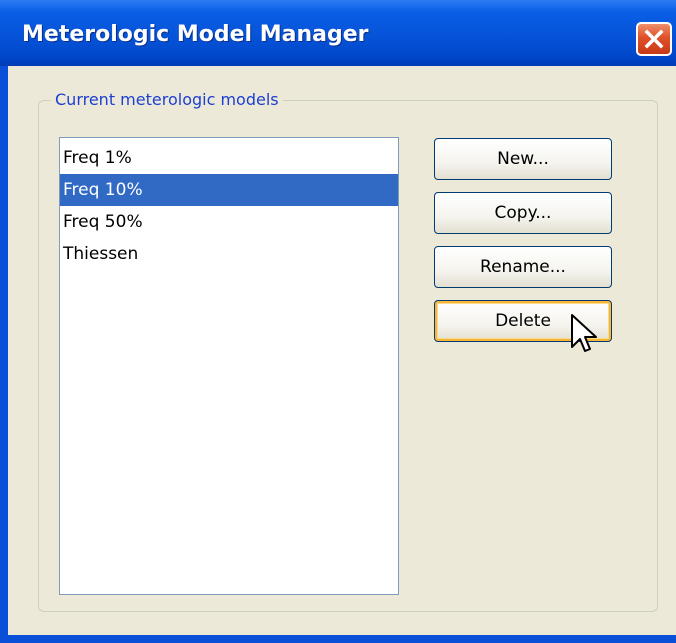 The height and width of the screenshot is (643, 676). Describe the element at coordinates (229, 222) in the screenshot. I see `list-item-freq-50: Freq 50%` at that location.